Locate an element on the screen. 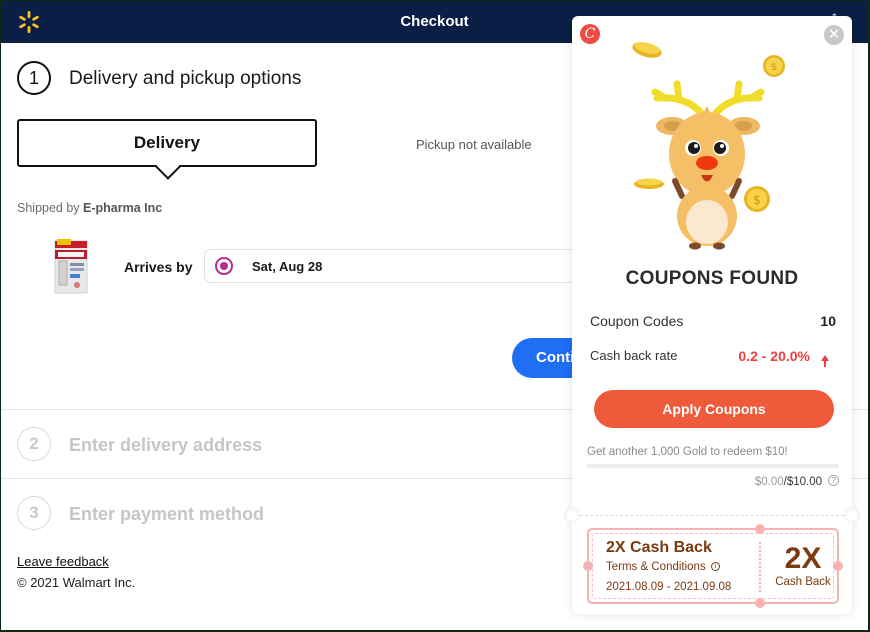 Image resolution: width=870 pixels, height=632 pixels. ticket-dates: 2021.08.09 - 2021.09.08 is located at coordinates (669, 587).